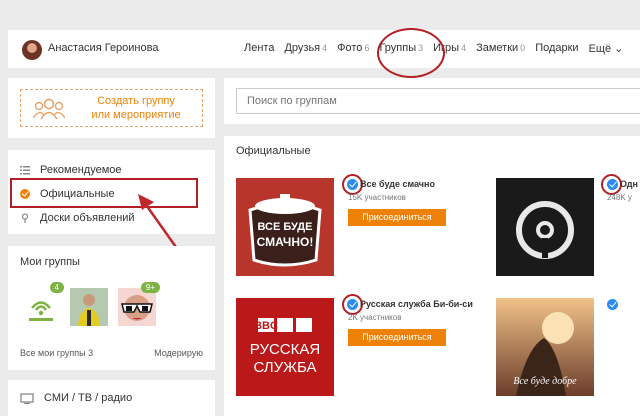 The image size is (640, 416). What do you see at coordinates (178, 353) in the screenshot?
I see `moderate-link: Модерирую` at bounding box center [178, 353].